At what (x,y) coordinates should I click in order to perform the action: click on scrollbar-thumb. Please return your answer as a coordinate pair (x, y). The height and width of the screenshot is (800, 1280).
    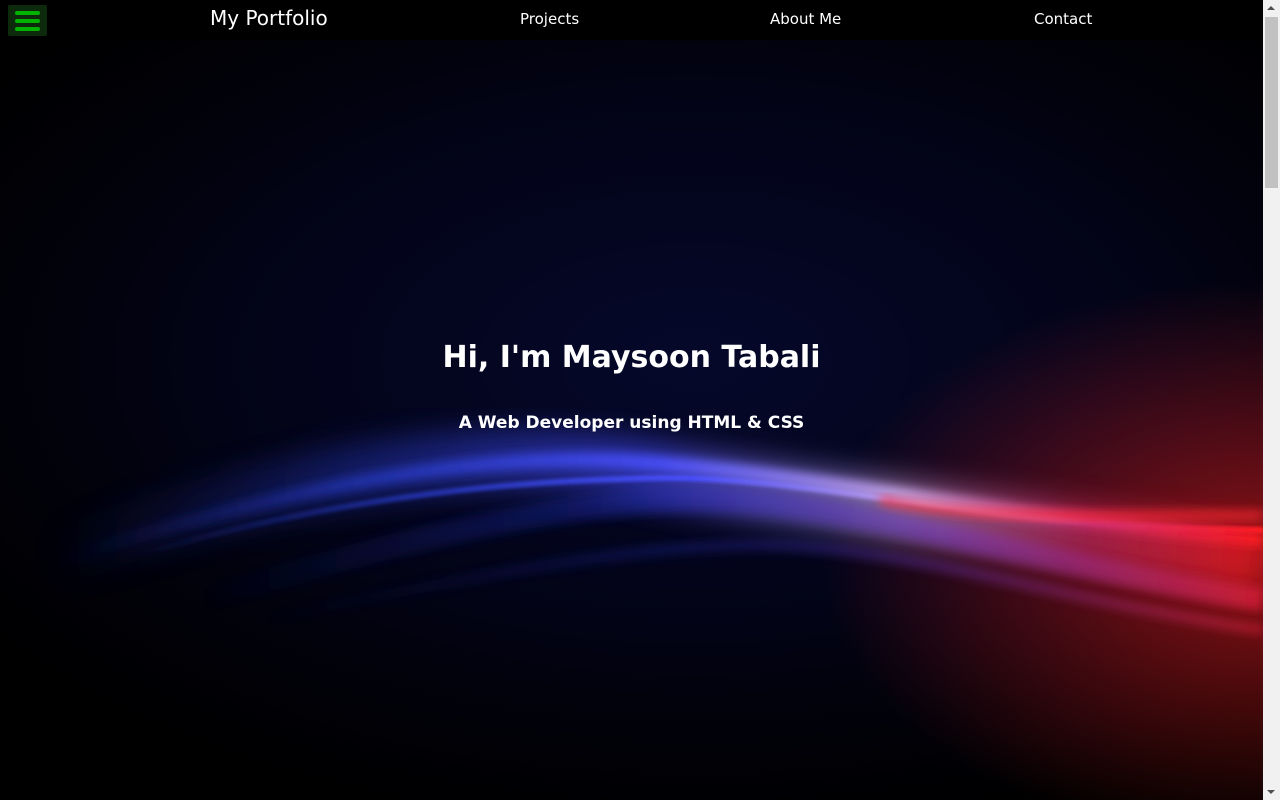
    Looking at the image, I should click on (1271, 102).